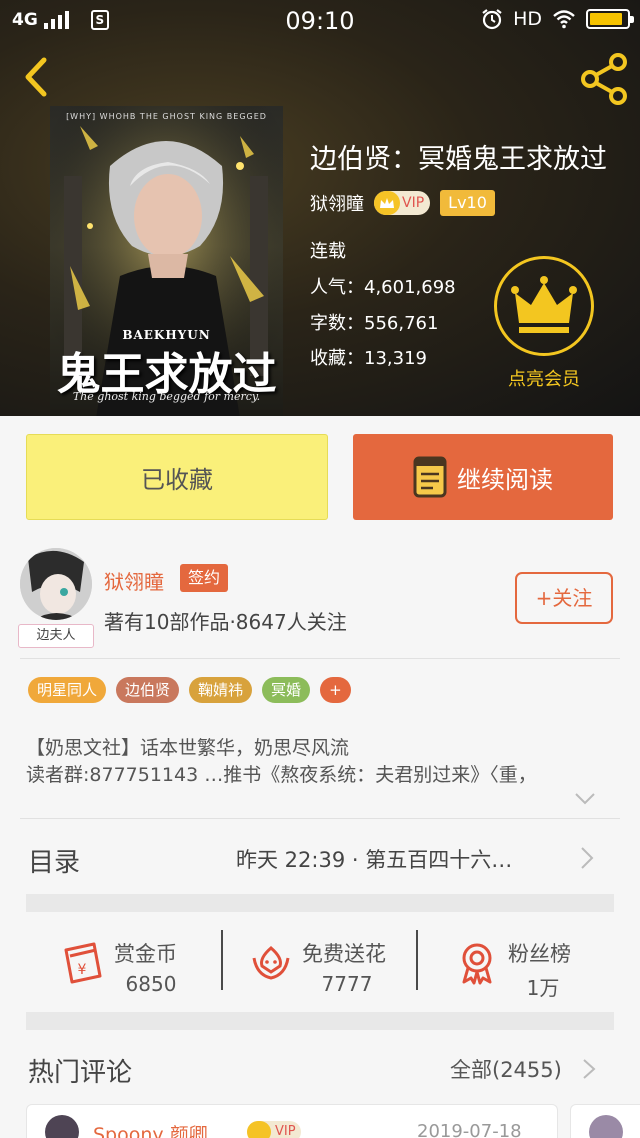  Describe the element at coordinates (54, 860) in the screenshot. I see `toc-label: 目录` at that location.